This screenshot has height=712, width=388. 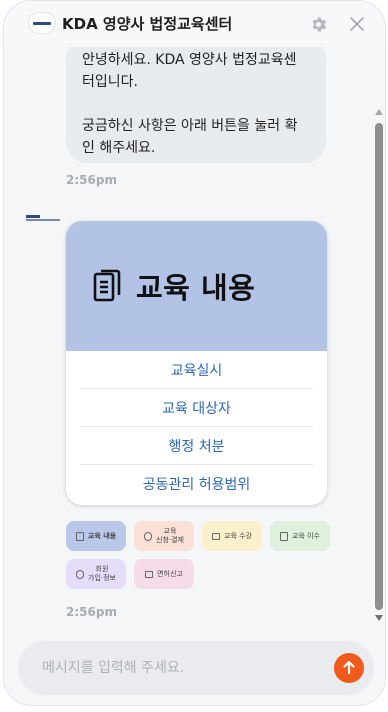 What do you see at coordinates (148, 536) in the screenshot?
I see `payment-icon` at bounding box center [148, 536].